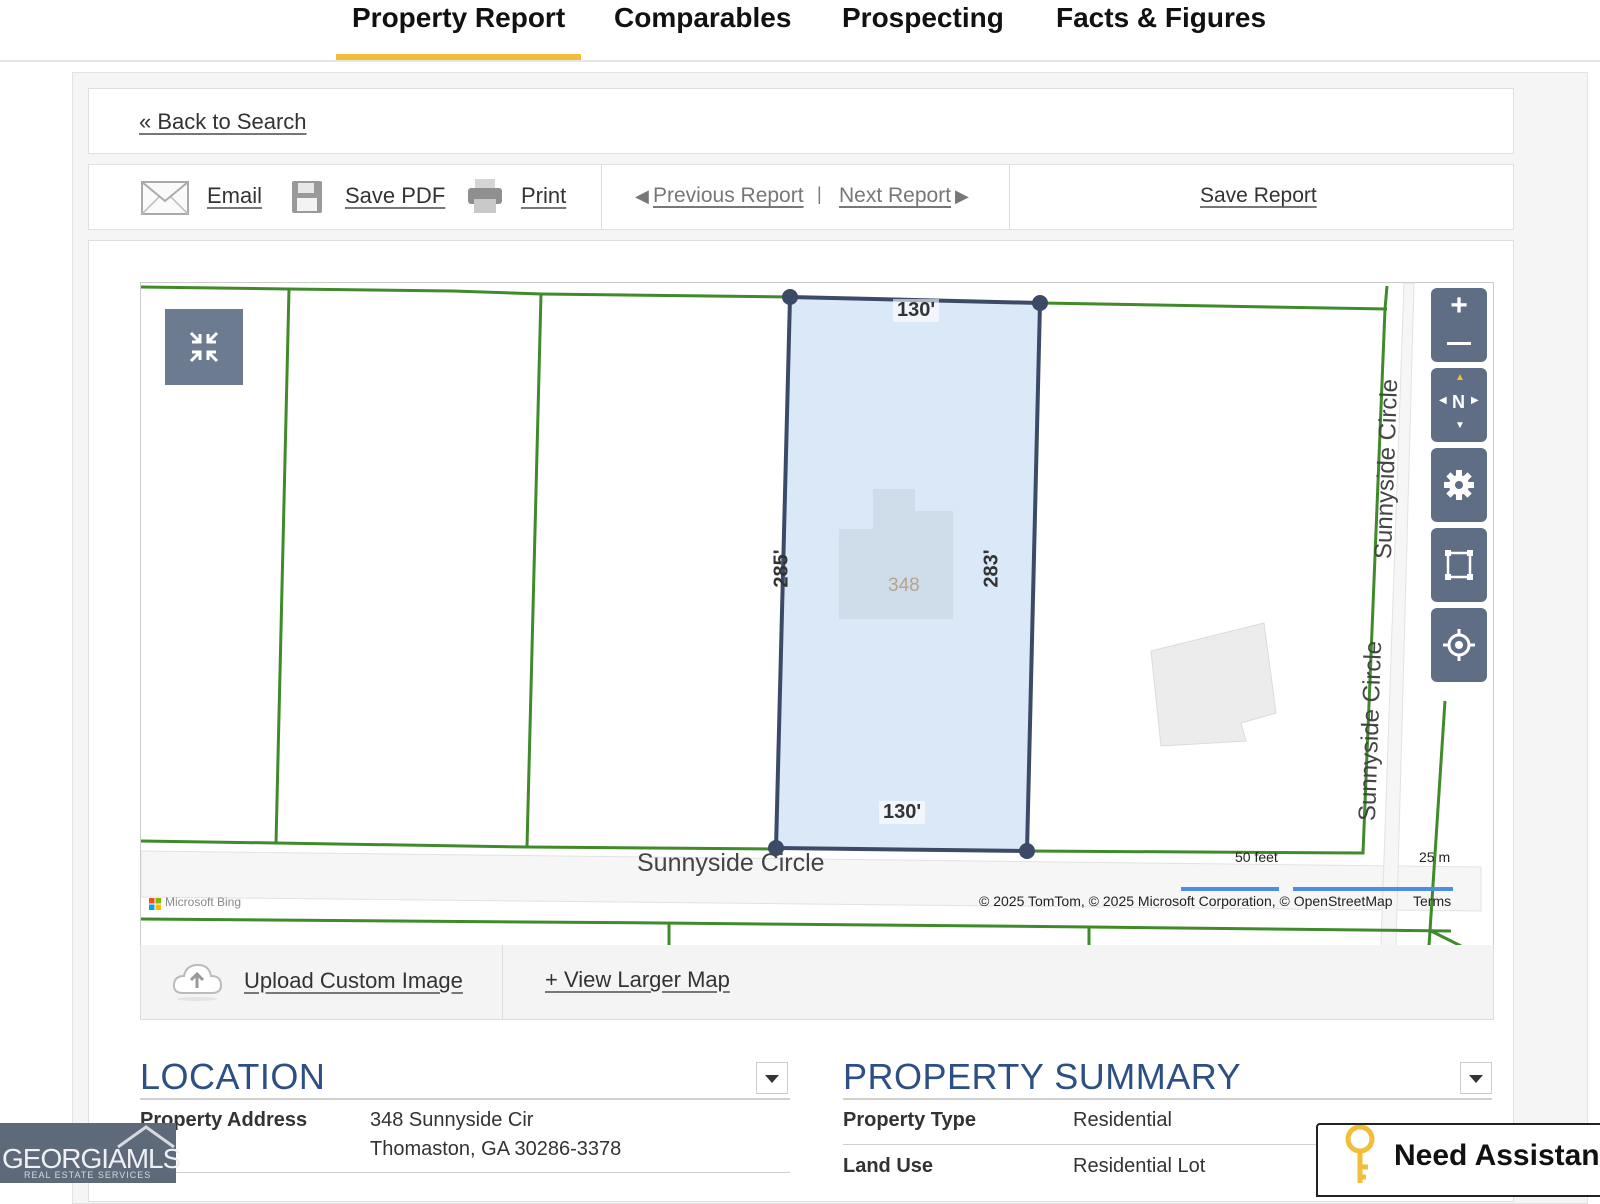  I want to click on collapse-map-button, so click(204, 347).